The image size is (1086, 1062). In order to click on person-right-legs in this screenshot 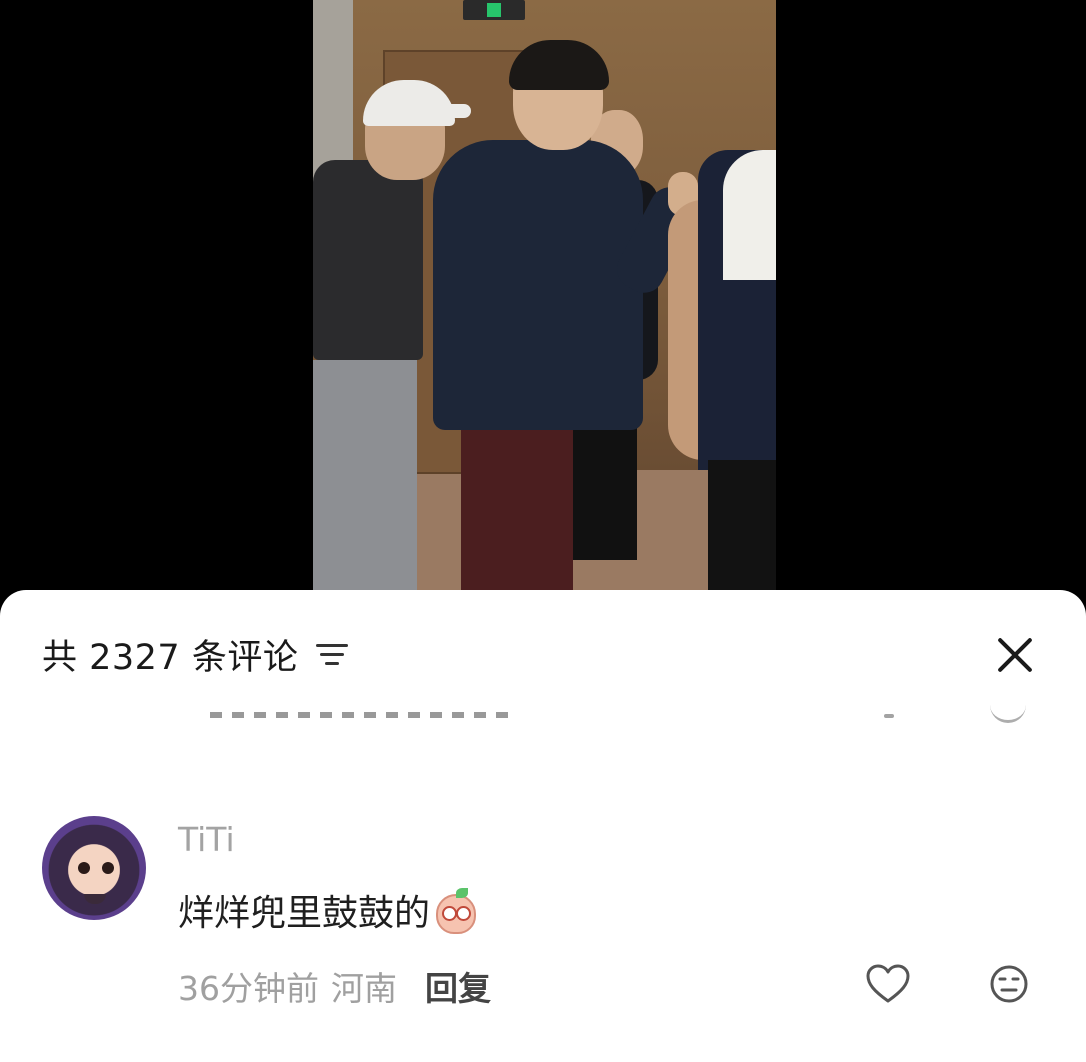, I will do `click(742, 530)`.